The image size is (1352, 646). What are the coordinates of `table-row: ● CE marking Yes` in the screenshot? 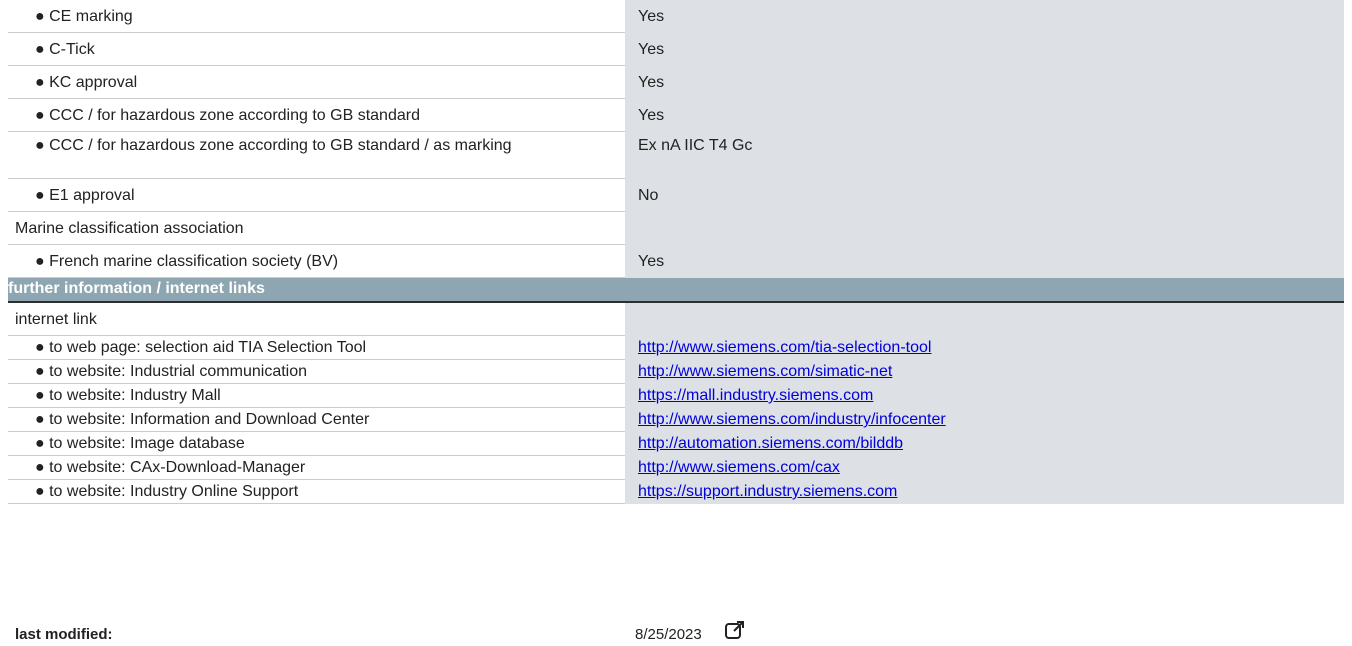 It's located at (676, 16).